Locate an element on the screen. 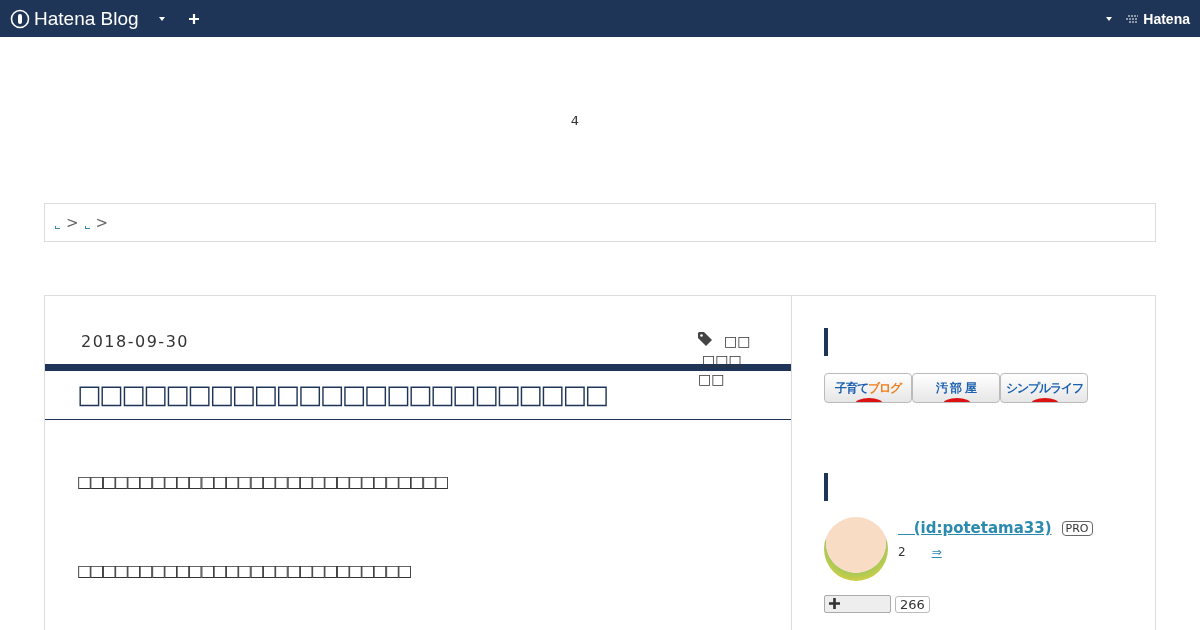  entry-count: 2 is located at coordinates (902, 552).